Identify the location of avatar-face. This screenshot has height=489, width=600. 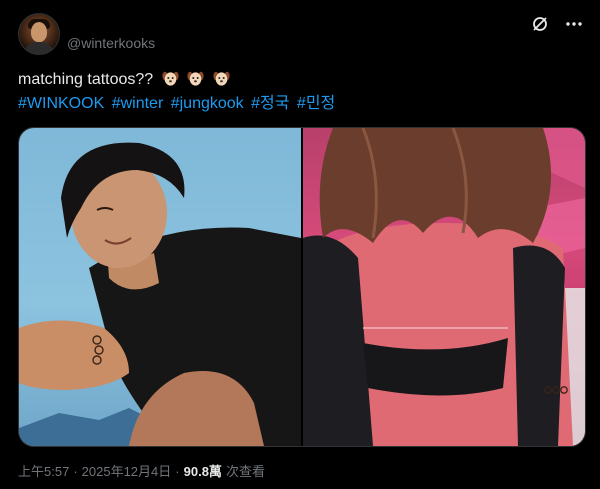
(39, 32).